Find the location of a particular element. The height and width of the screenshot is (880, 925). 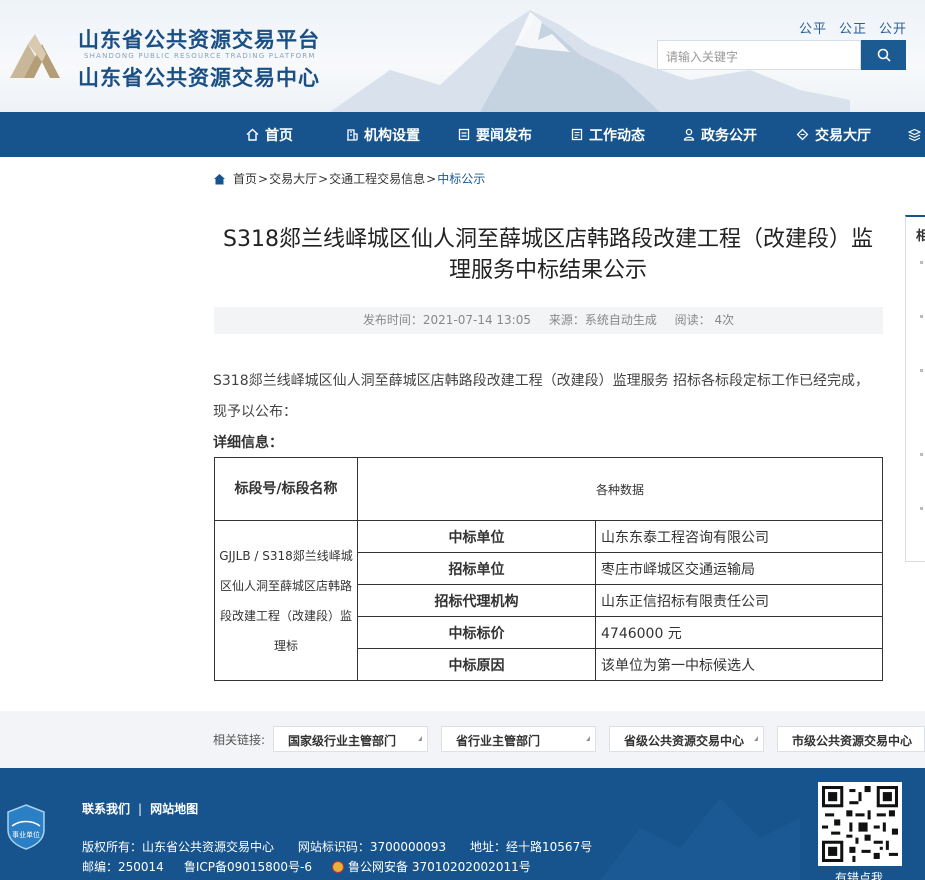

trading-center-logo is located at coordinates (35, 56).